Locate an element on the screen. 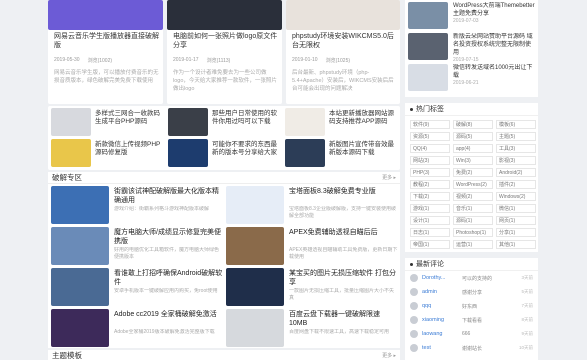 This screenshot has height=360, width=587. mini-post: 新款微信上传视频PHP源码修复版 is located at coordinates (108, 154).